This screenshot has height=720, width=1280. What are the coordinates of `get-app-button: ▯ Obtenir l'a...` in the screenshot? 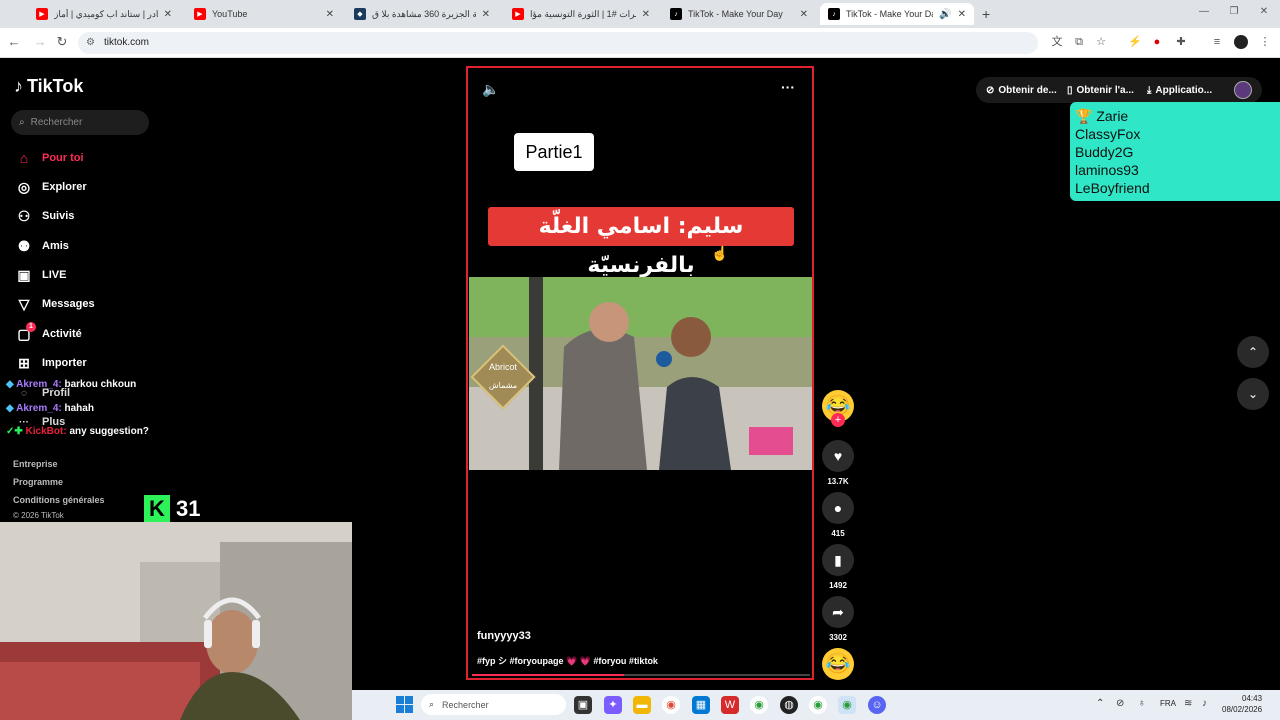 It's located at (1100, 90).